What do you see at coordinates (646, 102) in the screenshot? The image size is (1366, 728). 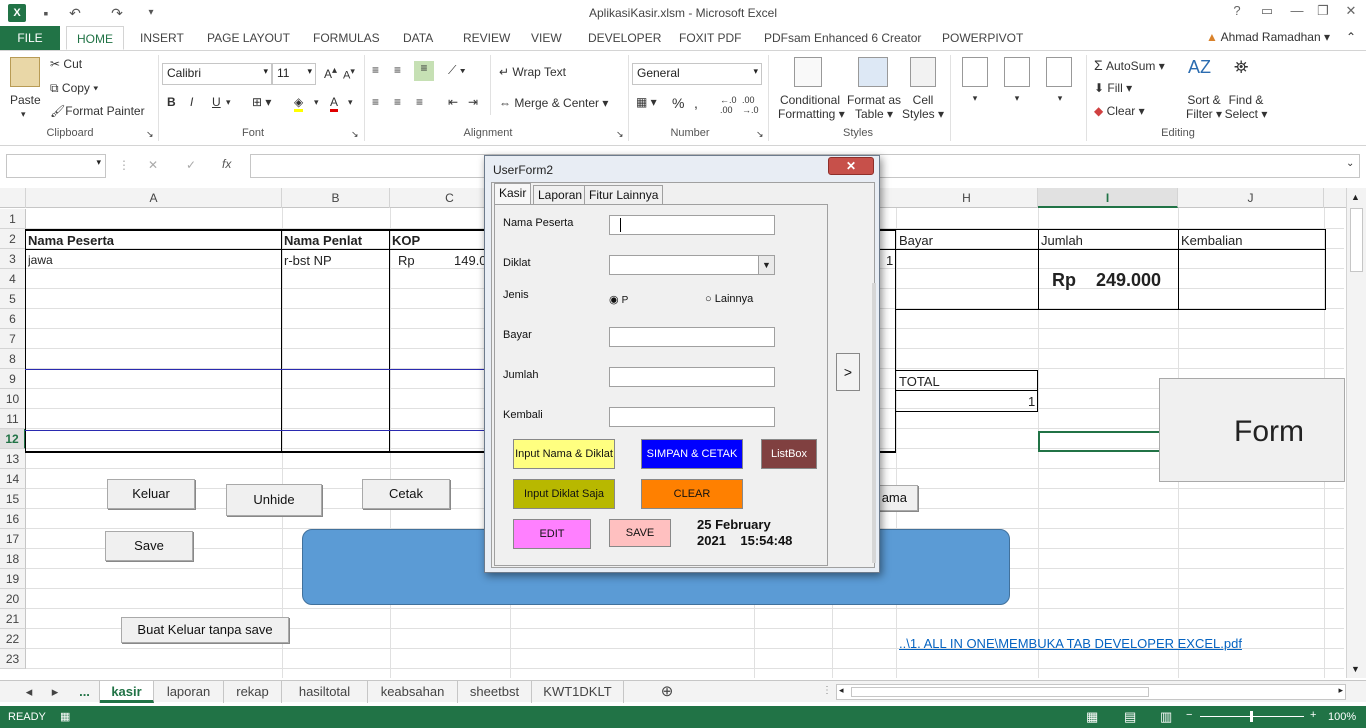 I see `currency-icon: ▦ ▾` at bounding box center [646, 102].